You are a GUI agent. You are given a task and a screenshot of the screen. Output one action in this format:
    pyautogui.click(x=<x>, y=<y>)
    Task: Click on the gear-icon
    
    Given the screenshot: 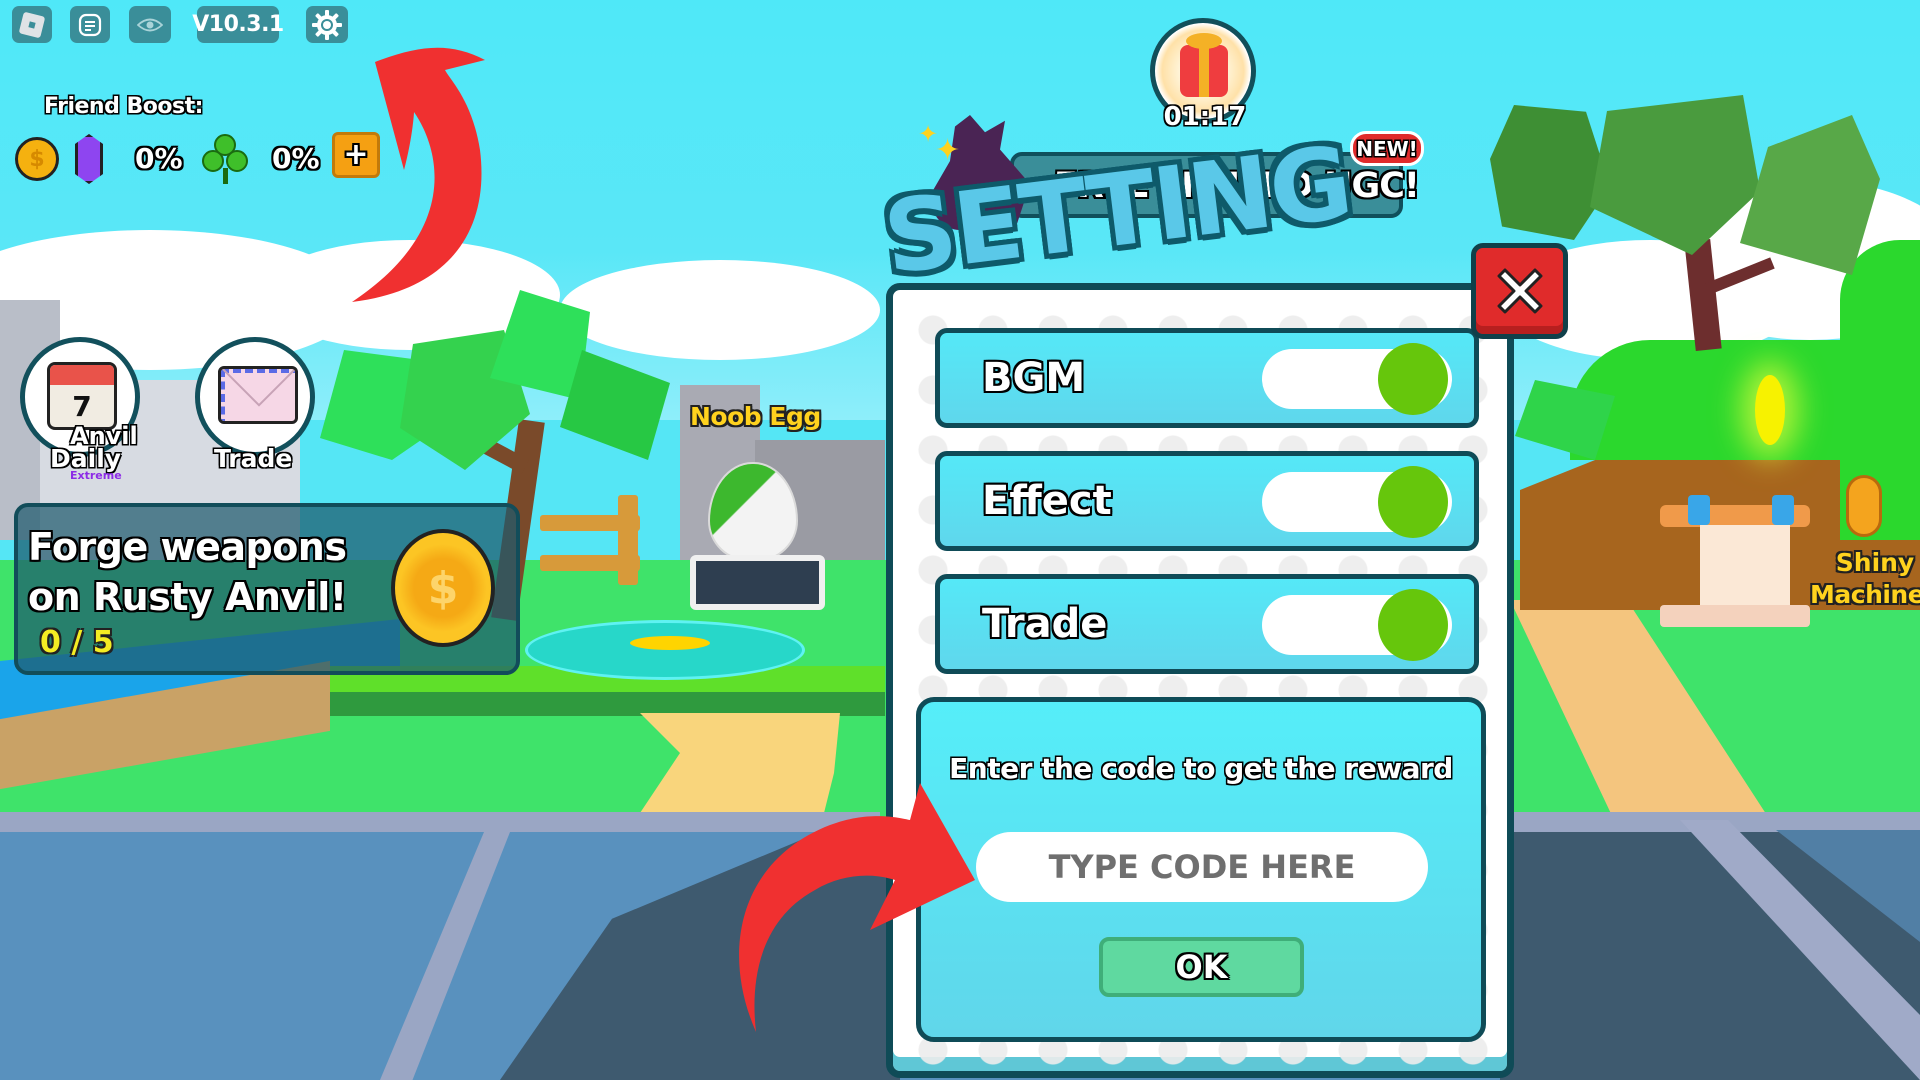 What is the action you would take?
    pyautogui.click(x=327, y=24)
    